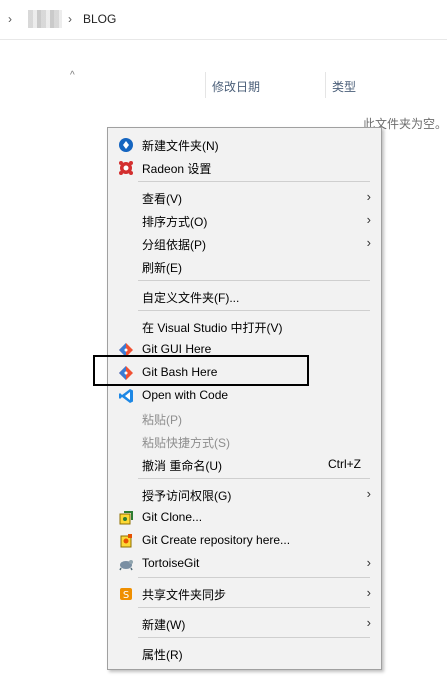  I want to click on vscode-icon, so click(126, 396).